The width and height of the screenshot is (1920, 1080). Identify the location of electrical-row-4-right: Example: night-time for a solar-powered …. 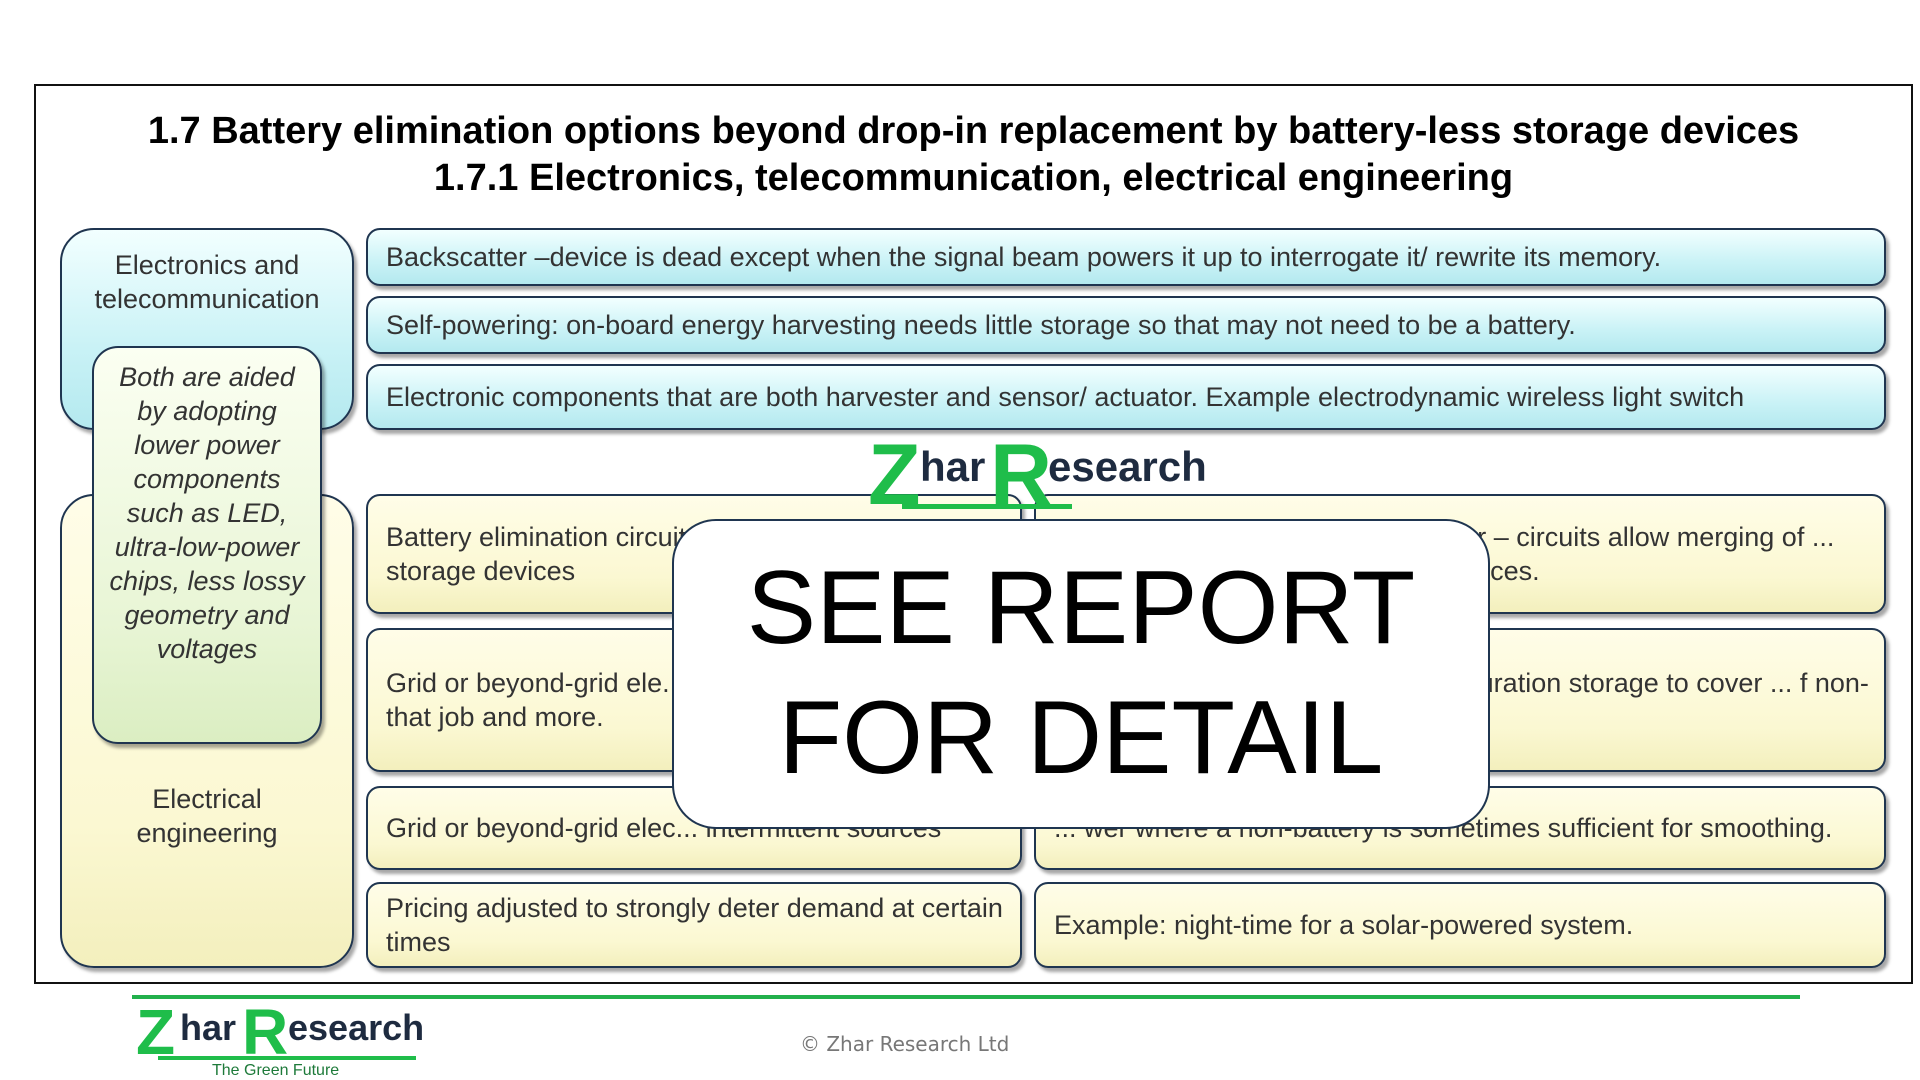
(1460, 925).